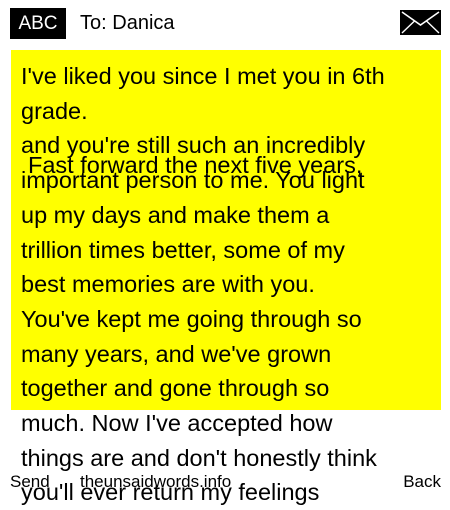  What do you see at coordinates (420, 22) in the screenshot?
I see `envelope-icon` at bounding box center [420, 22].